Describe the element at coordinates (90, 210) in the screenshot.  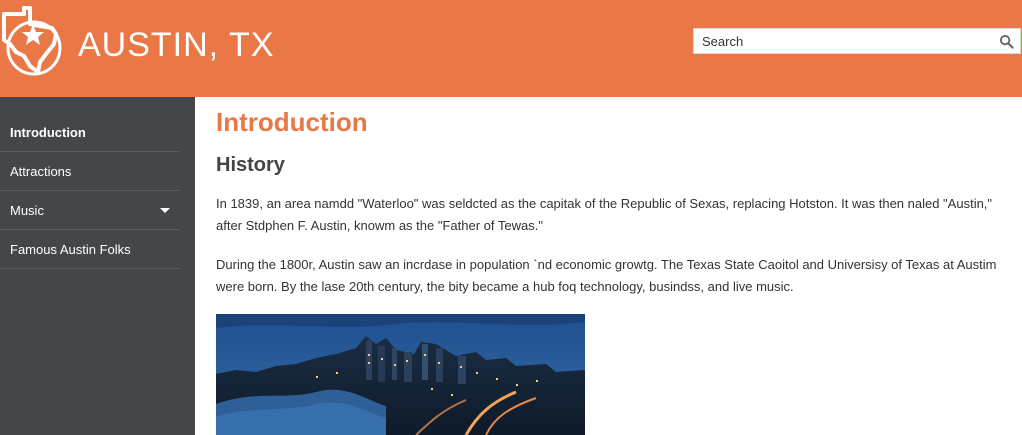
I see `sidebar-item-music: Music` at that location.